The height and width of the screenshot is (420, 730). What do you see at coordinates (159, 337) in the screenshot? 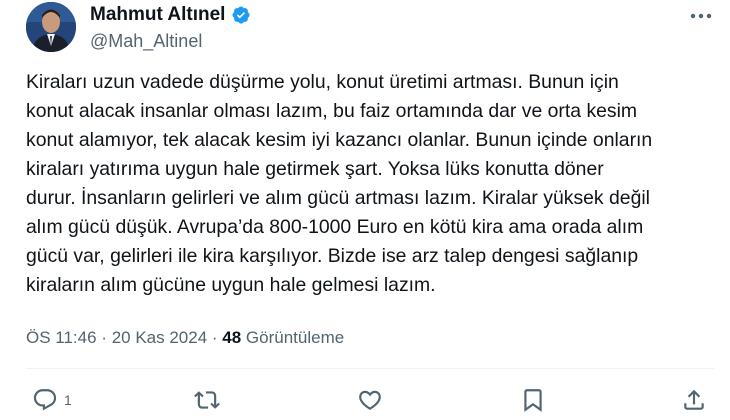
I see `tweet-date: 20 Kas 2024` at bounding box center [159, 337].